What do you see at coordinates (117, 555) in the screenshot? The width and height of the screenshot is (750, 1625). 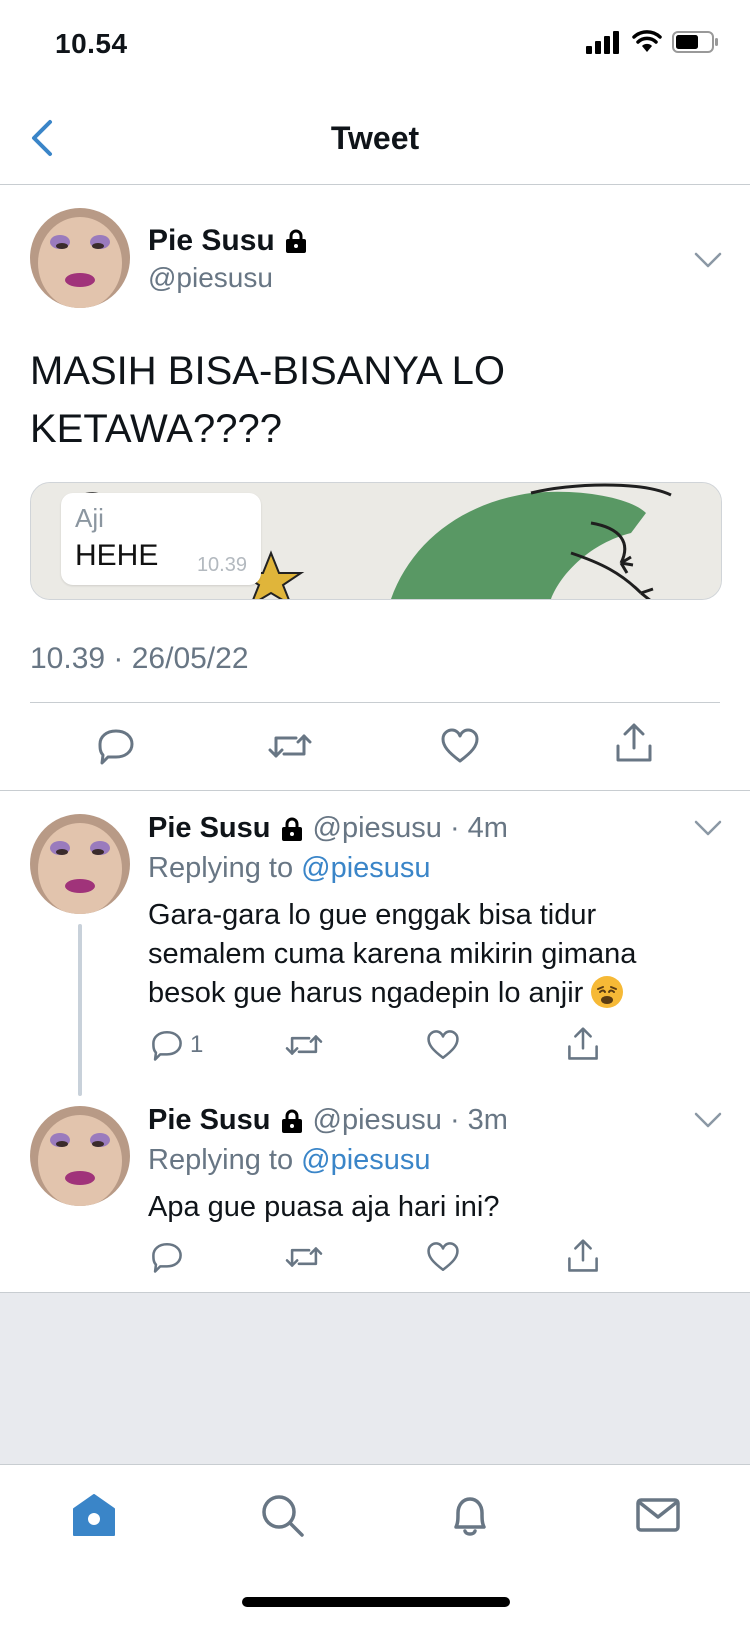 I see `chat-message: HEHE` at bounding box center [117, 555].